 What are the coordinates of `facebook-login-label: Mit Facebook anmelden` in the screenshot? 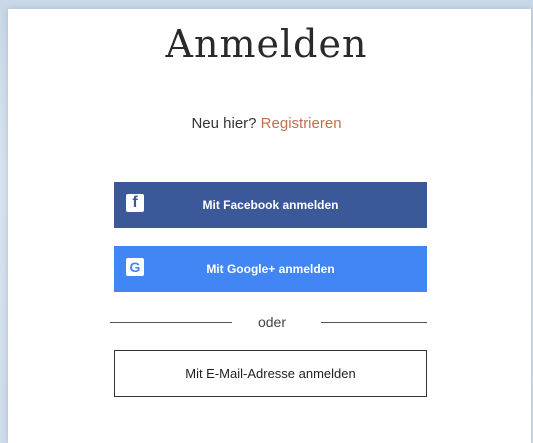 It's located at (270, 205).